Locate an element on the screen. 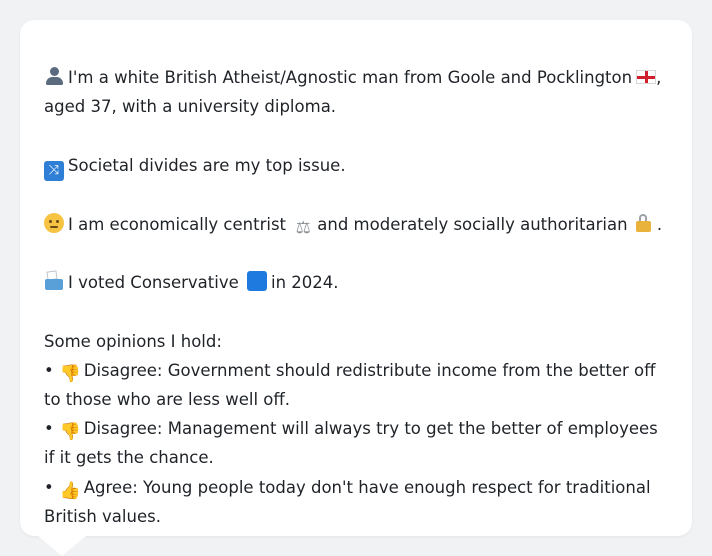 This screenshot has height=556, width=712. lock-icon is located at coordinates (644, 223).